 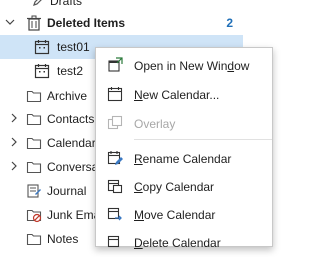 I want to click on menu-item-open-in-new-window: Open in New Window, so click(x=185, y=65).